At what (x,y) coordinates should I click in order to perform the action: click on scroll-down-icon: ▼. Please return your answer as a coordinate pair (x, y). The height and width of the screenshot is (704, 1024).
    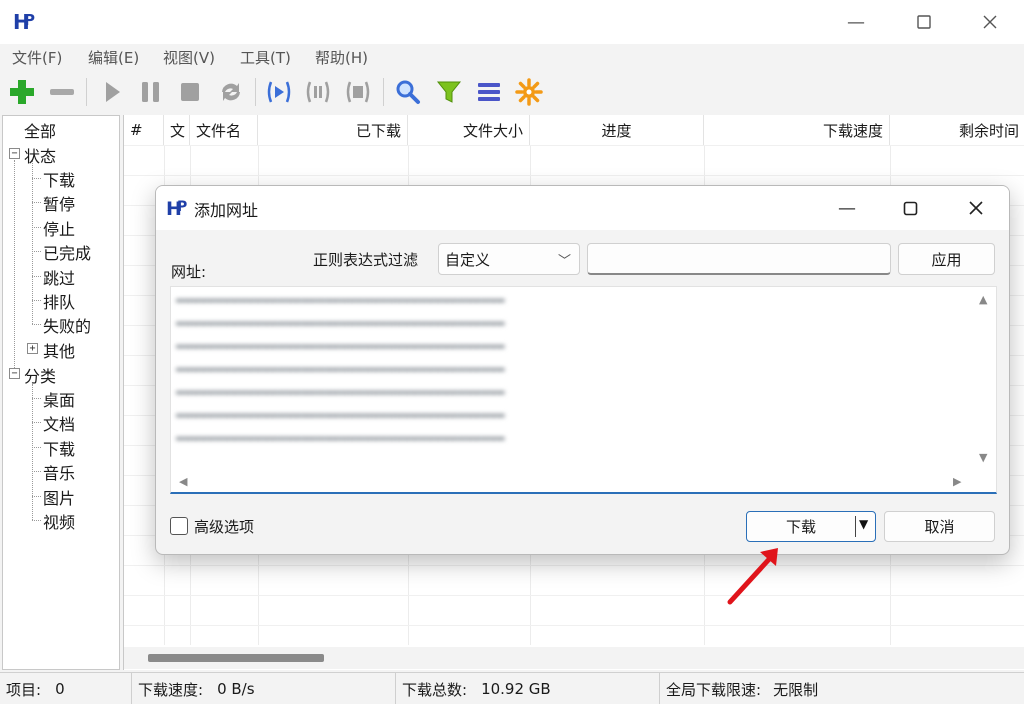
    Looking at the image, I should click on (983, 457).